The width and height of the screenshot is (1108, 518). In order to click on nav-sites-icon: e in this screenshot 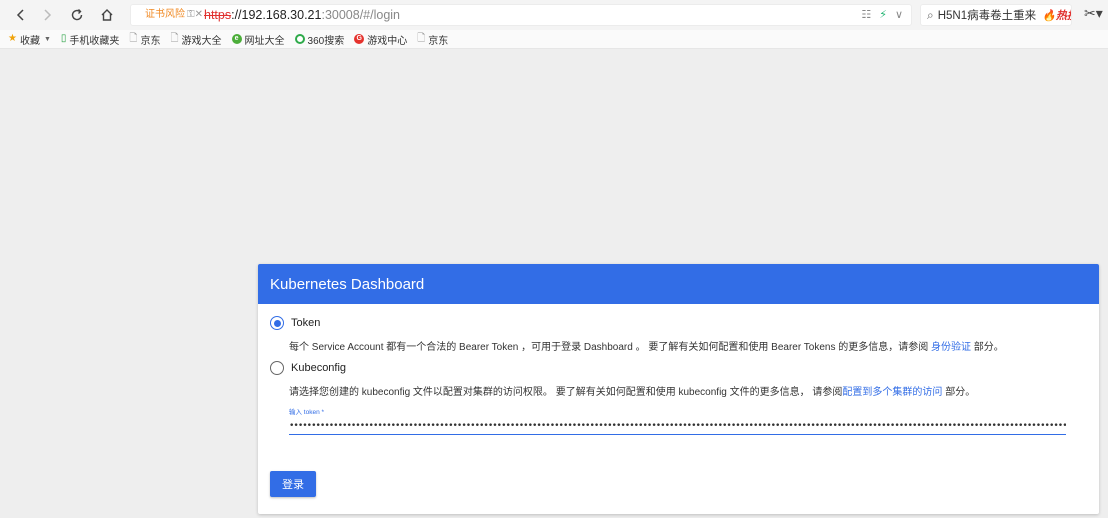, I will do `click(236, 39)`.